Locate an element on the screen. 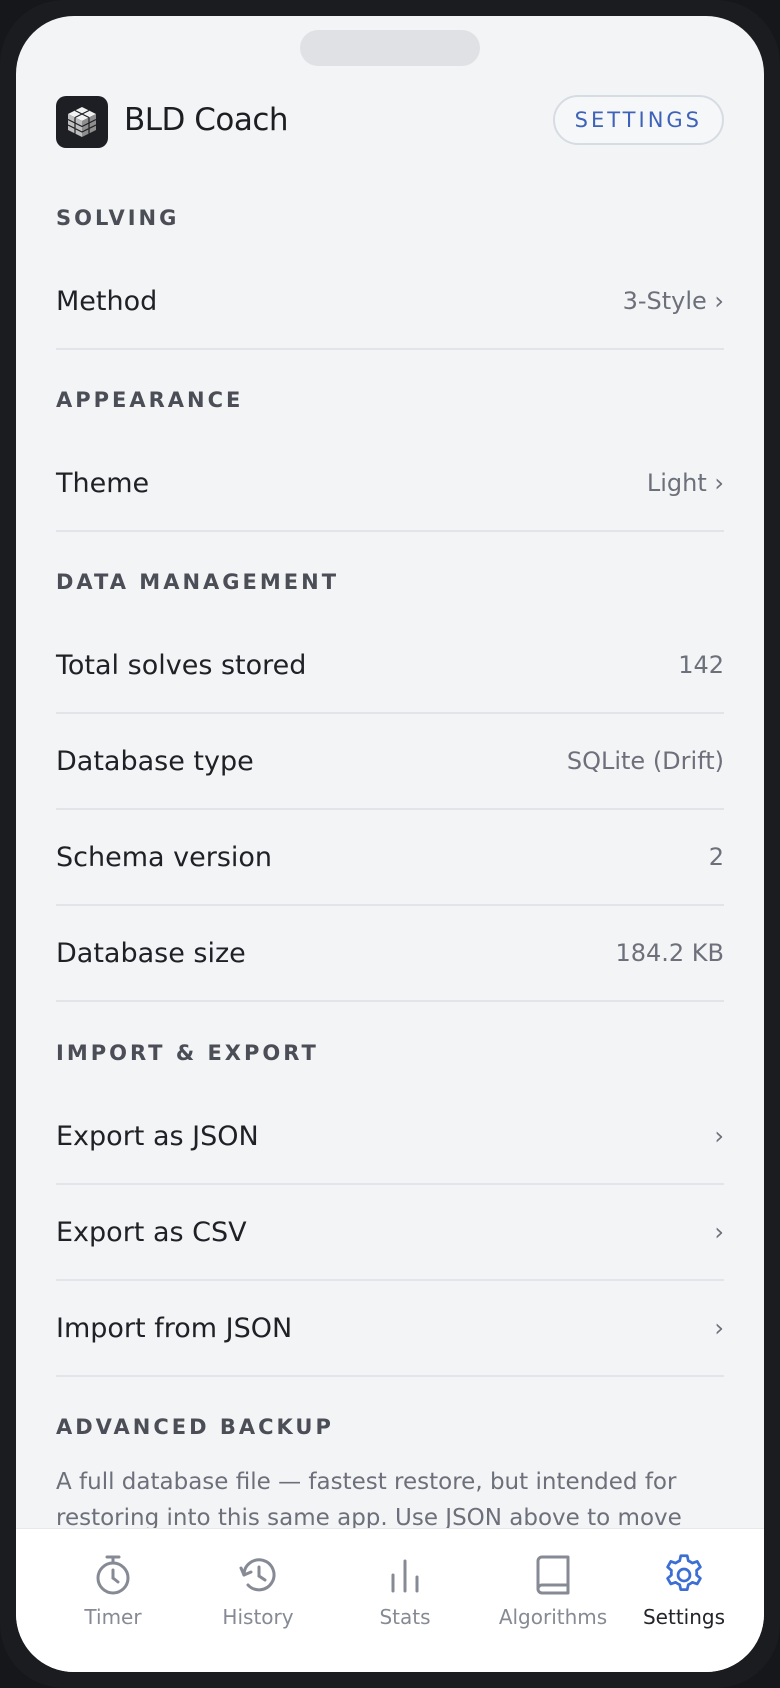 The height and width of the screenshot is (1688, 780). export-json-row: Export as JSON › is located at coordinates (390, 1137).